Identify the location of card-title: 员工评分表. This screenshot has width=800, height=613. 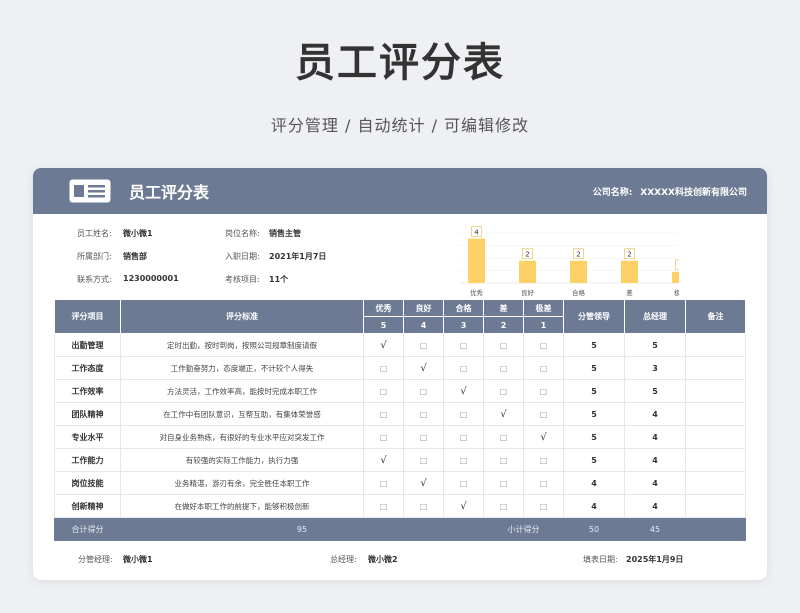
(169, 192).